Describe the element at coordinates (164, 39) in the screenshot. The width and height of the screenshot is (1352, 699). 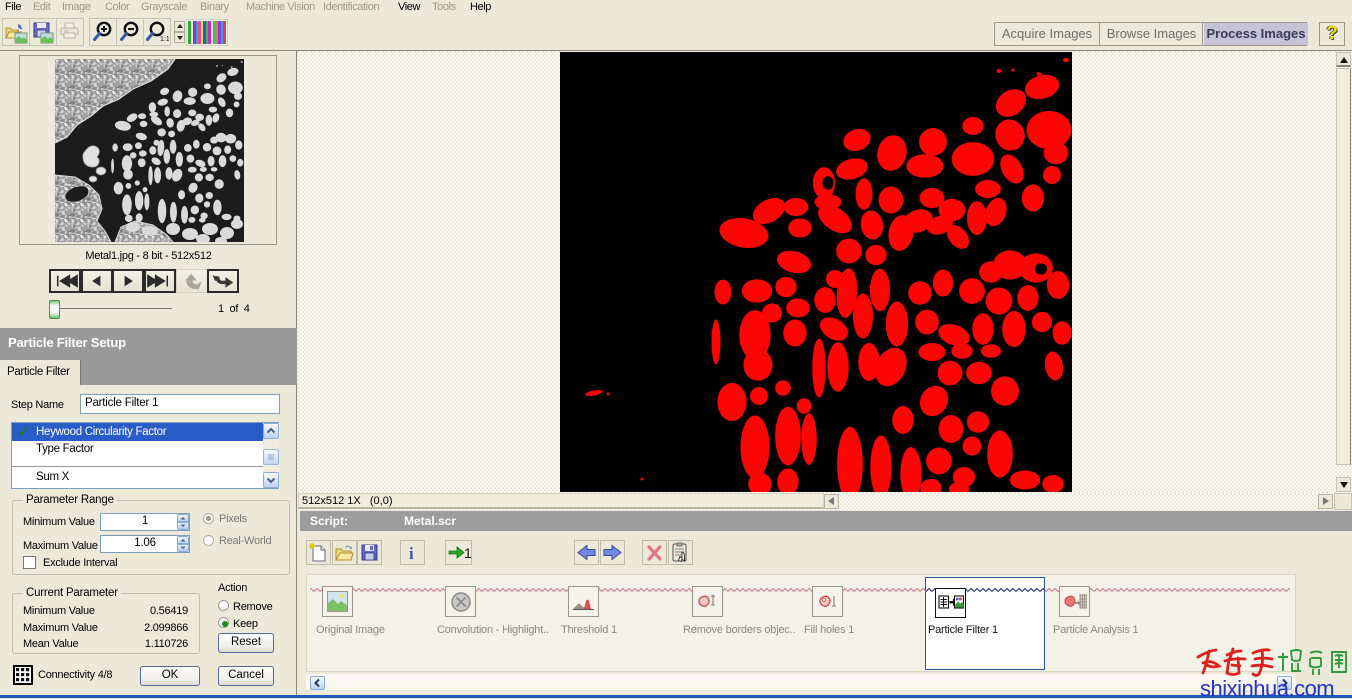
I see `svg-text: 1:1` at that location.